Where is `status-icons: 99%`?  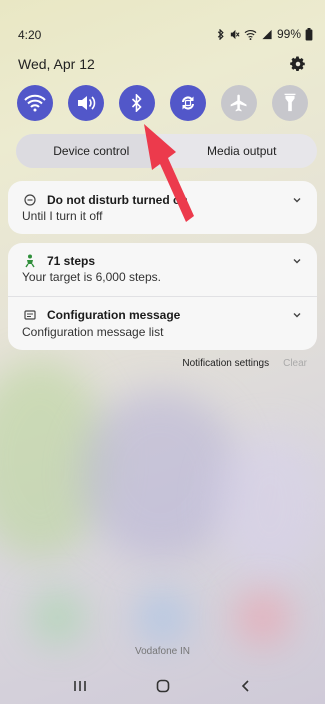 status-icons: 99% is located at coordinates (265, 34).